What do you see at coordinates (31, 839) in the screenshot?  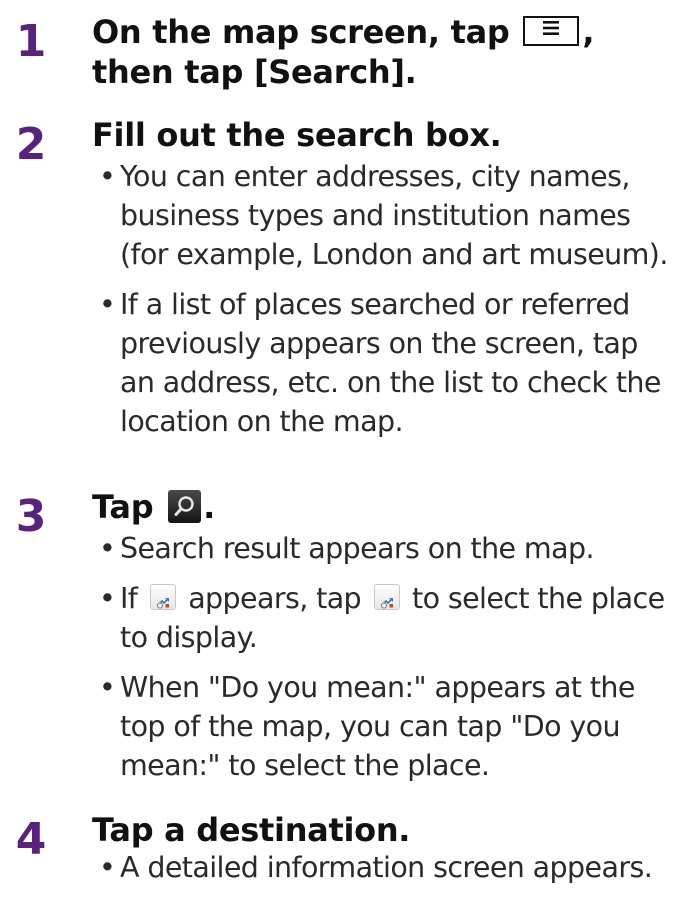 I see `step-number: 4` at bounding box center [31, 839].